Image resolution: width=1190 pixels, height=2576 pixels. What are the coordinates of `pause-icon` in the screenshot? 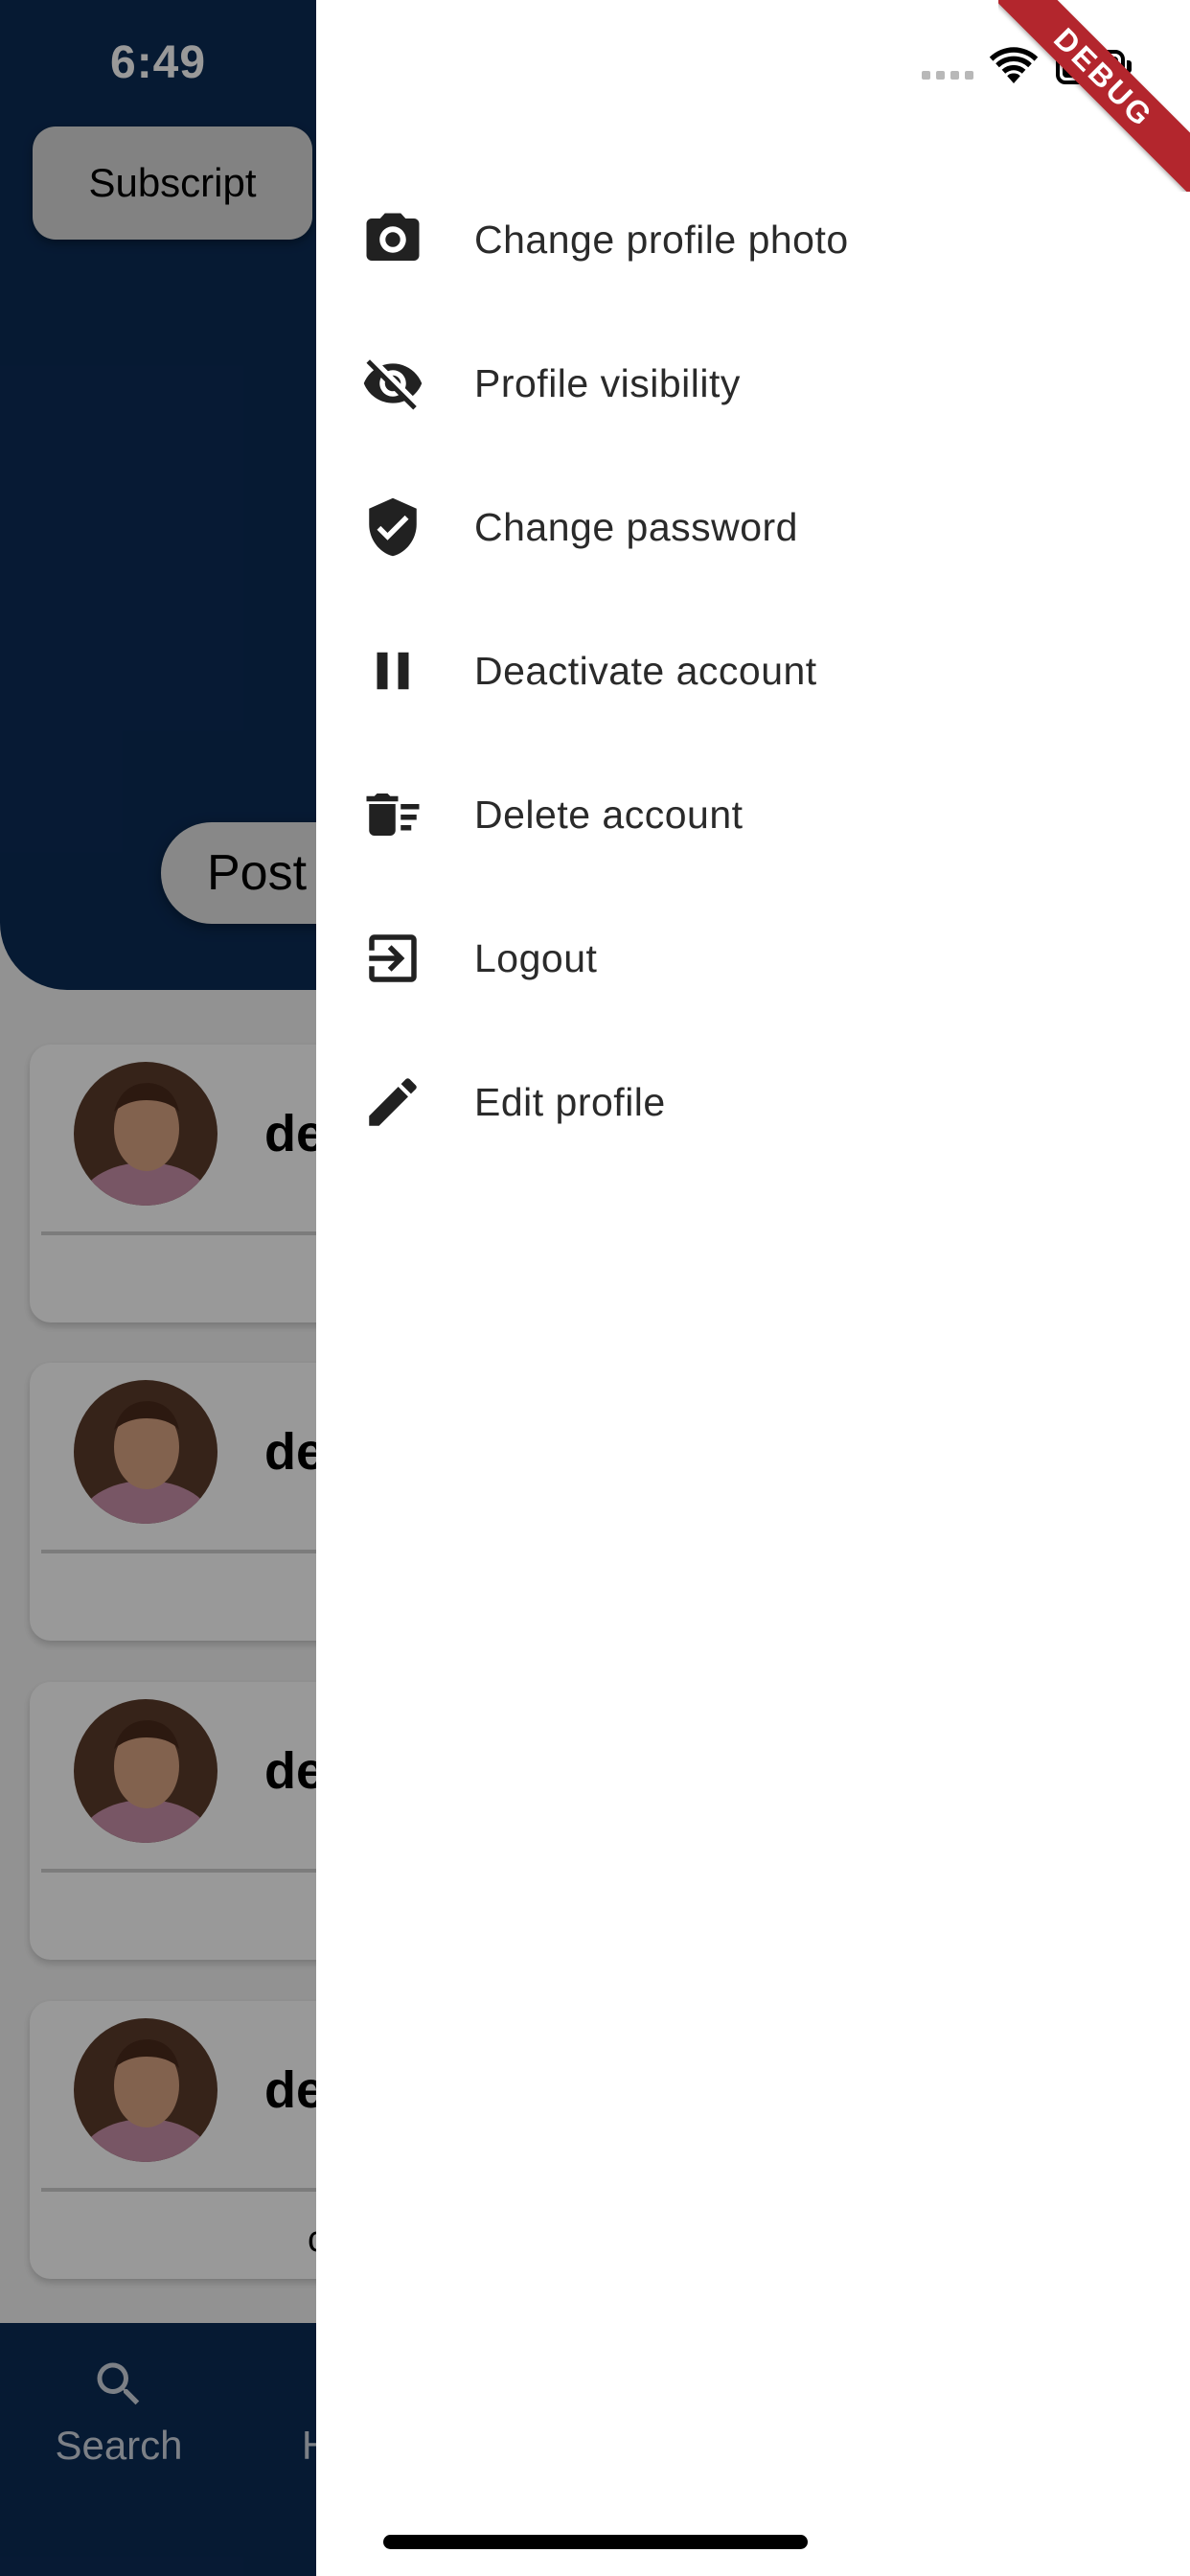 It's located at (393, 670).